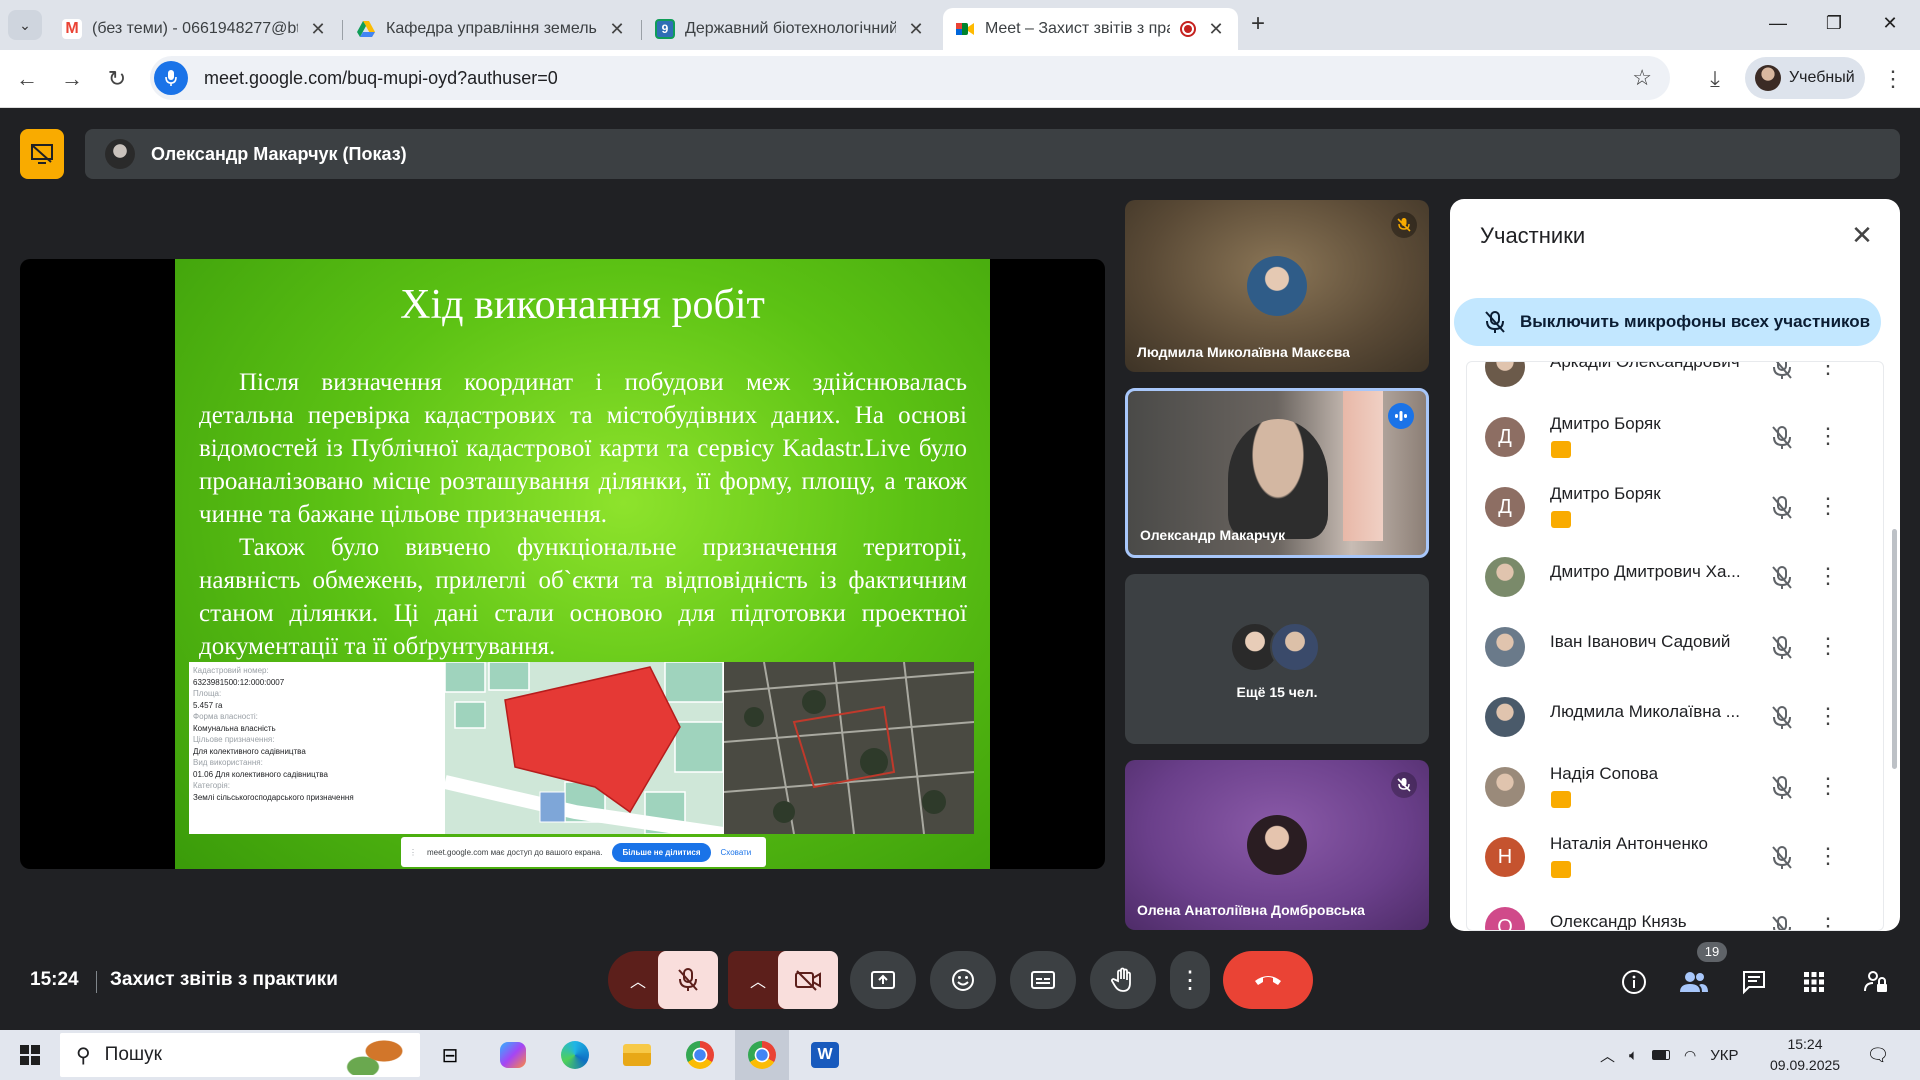 The image size is (1920, 1080). I want to click on activities-button, so click(1814, 982).